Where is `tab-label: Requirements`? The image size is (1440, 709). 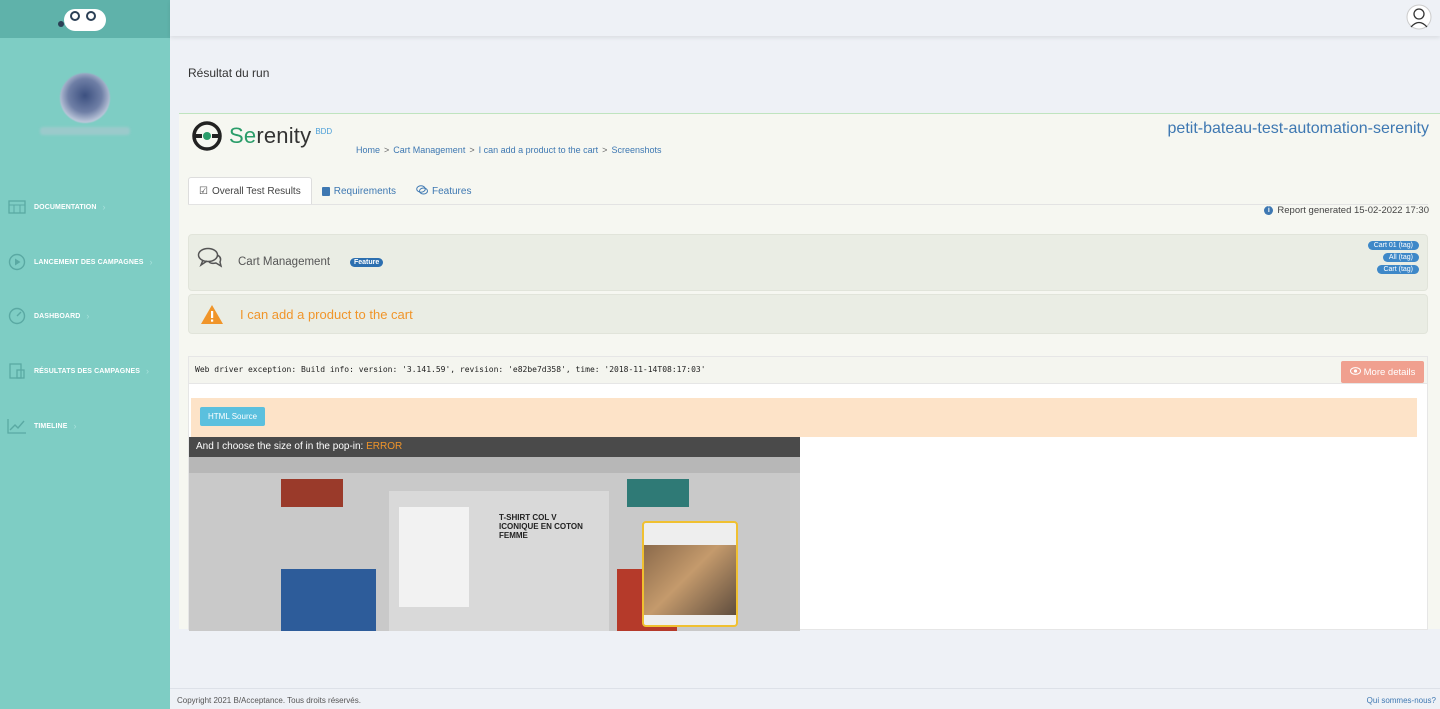
tab-label: Requirements is located at coordinates (364, 191).